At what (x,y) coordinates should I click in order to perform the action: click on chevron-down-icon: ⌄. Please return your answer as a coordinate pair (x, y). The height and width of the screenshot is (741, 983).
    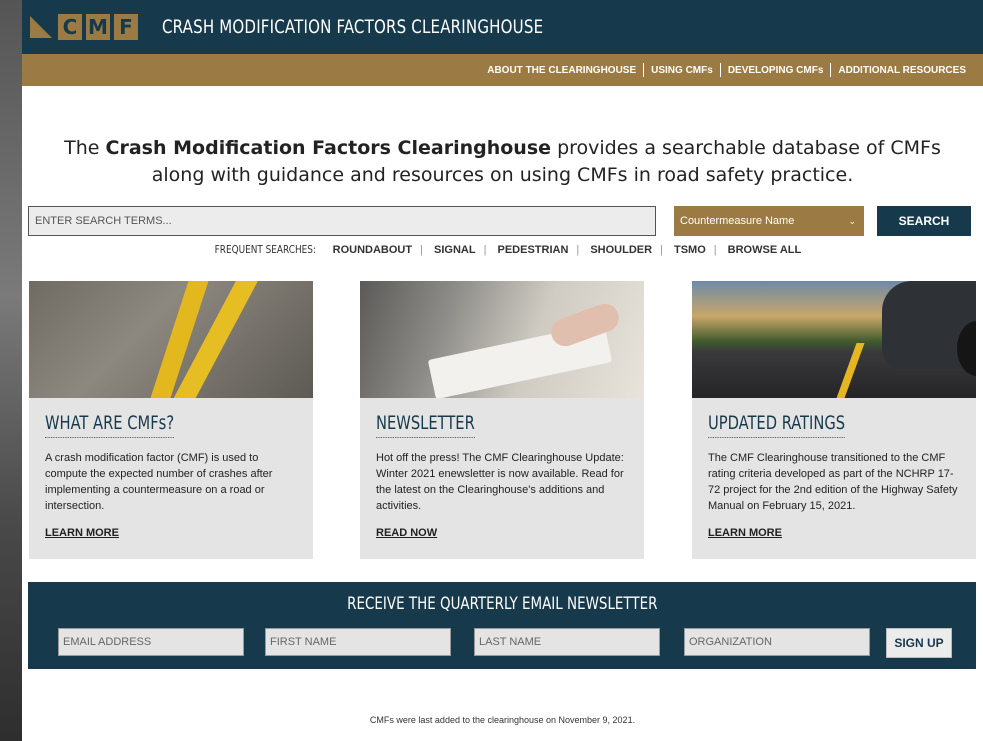
    Looking at the image, I should click on (852, 220).